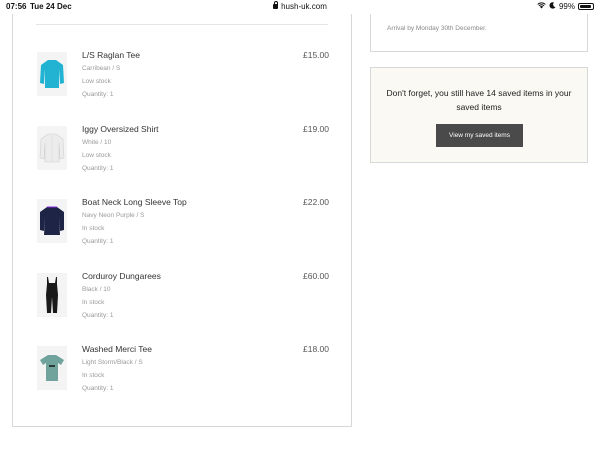  What do you see at coordinates (134, 202) in the screenshot?
I see `product-name: Boat Neck Long Sleeve Top` at bounding box center [134, 202].